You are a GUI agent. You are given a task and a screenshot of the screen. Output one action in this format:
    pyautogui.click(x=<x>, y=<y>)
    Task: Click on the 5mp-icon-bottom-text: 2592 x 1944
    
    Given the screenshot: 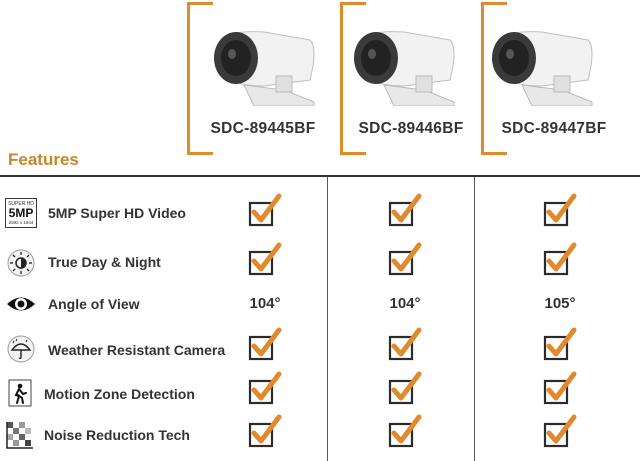 What is the action you would take?
    pyautogui.click(x=21, y=222)
    